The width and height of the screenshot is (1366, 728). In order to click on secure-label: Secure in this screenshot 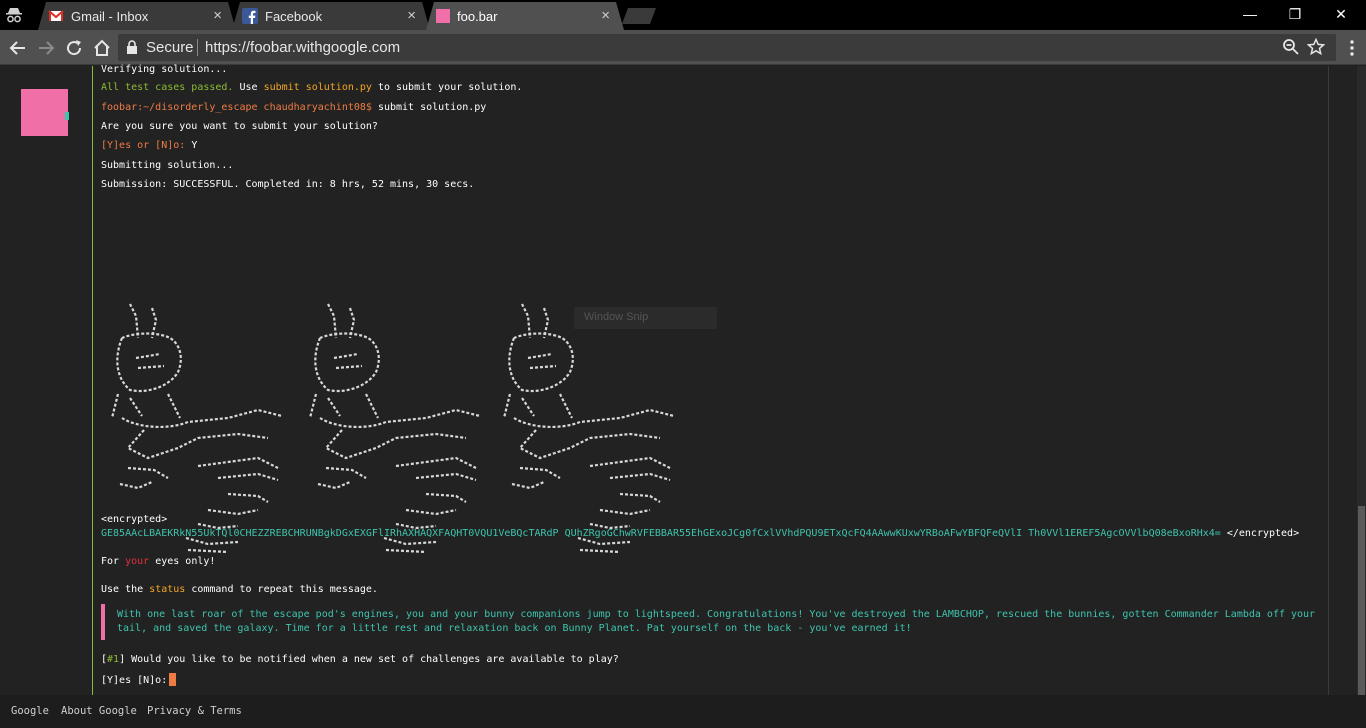, I will do `click(170, 47)`.